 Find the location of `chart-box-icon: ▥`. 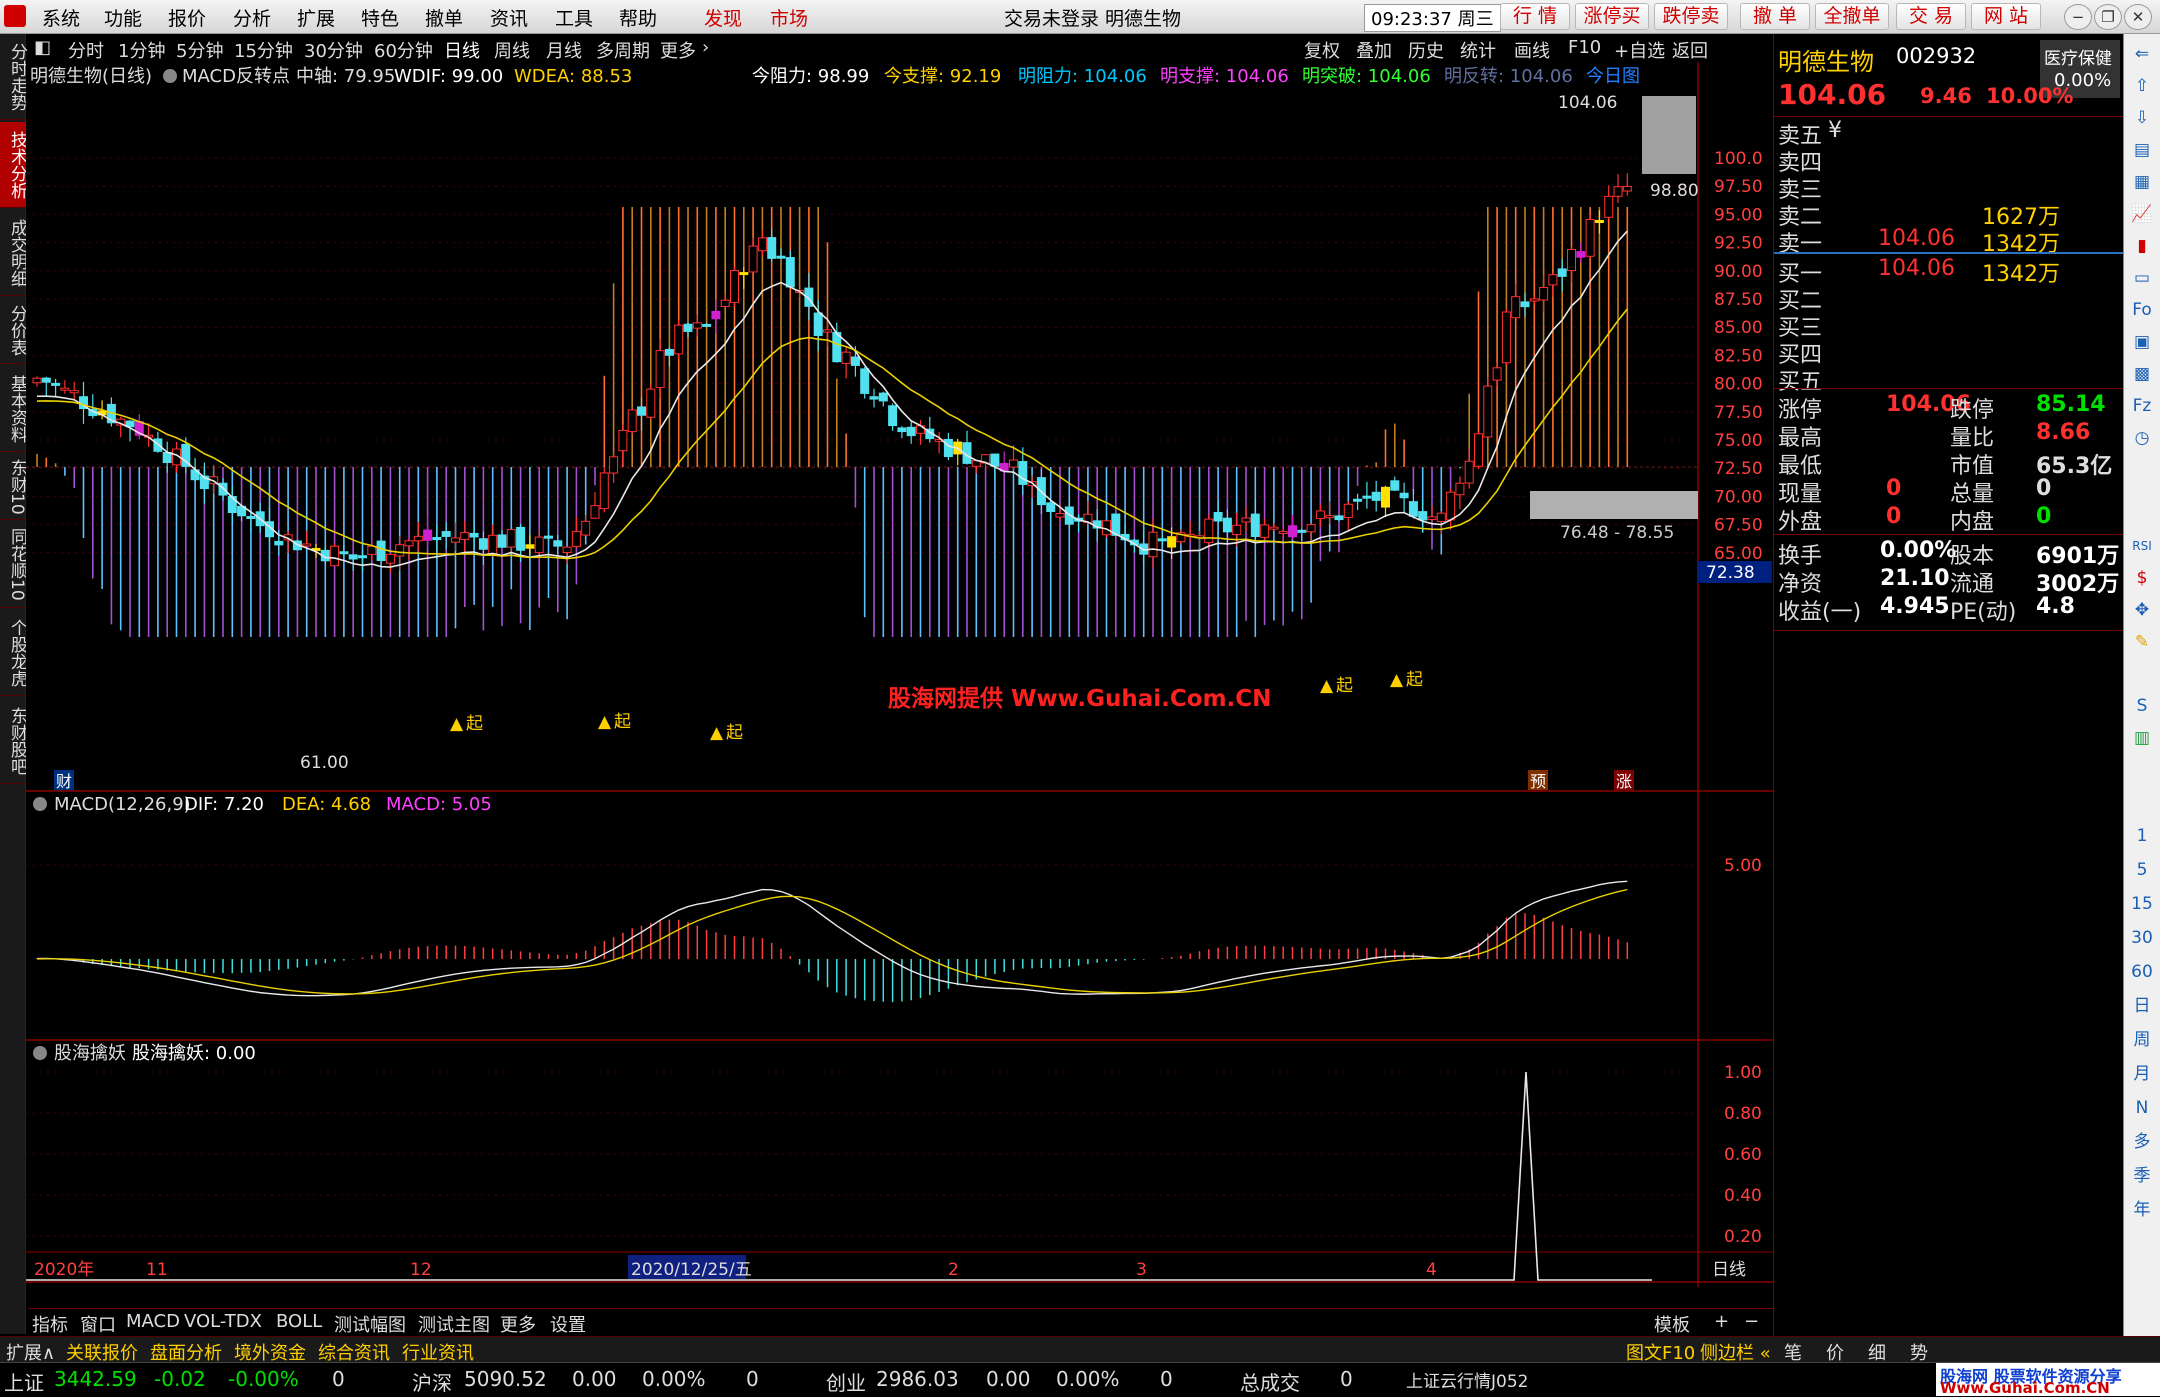

chart-box-icon: ▥ is located at coordinates (2142, 738).